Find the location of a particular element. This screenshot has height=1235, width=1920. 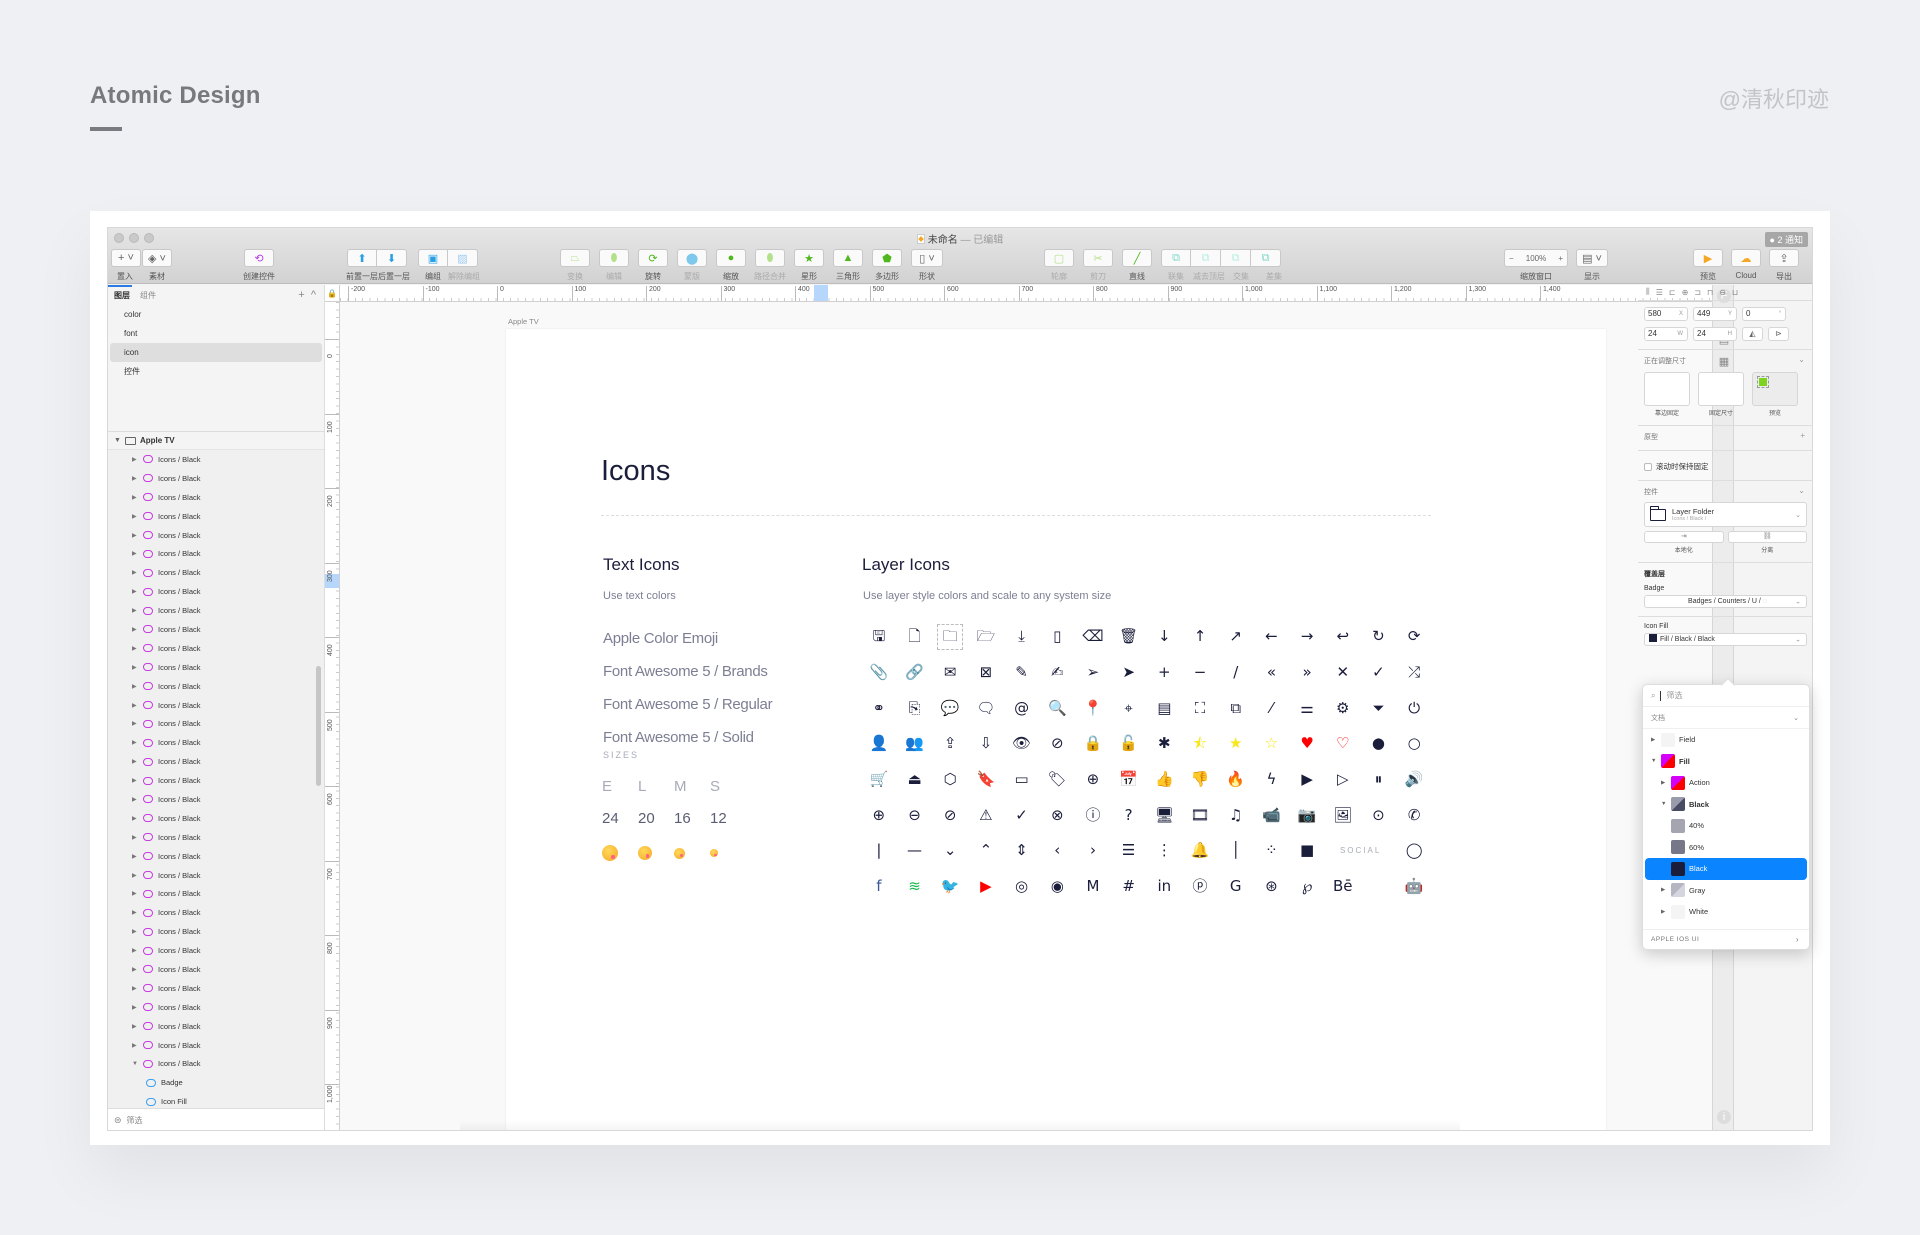

edit-icon: ✍ is located at coordinates (1057, 673).